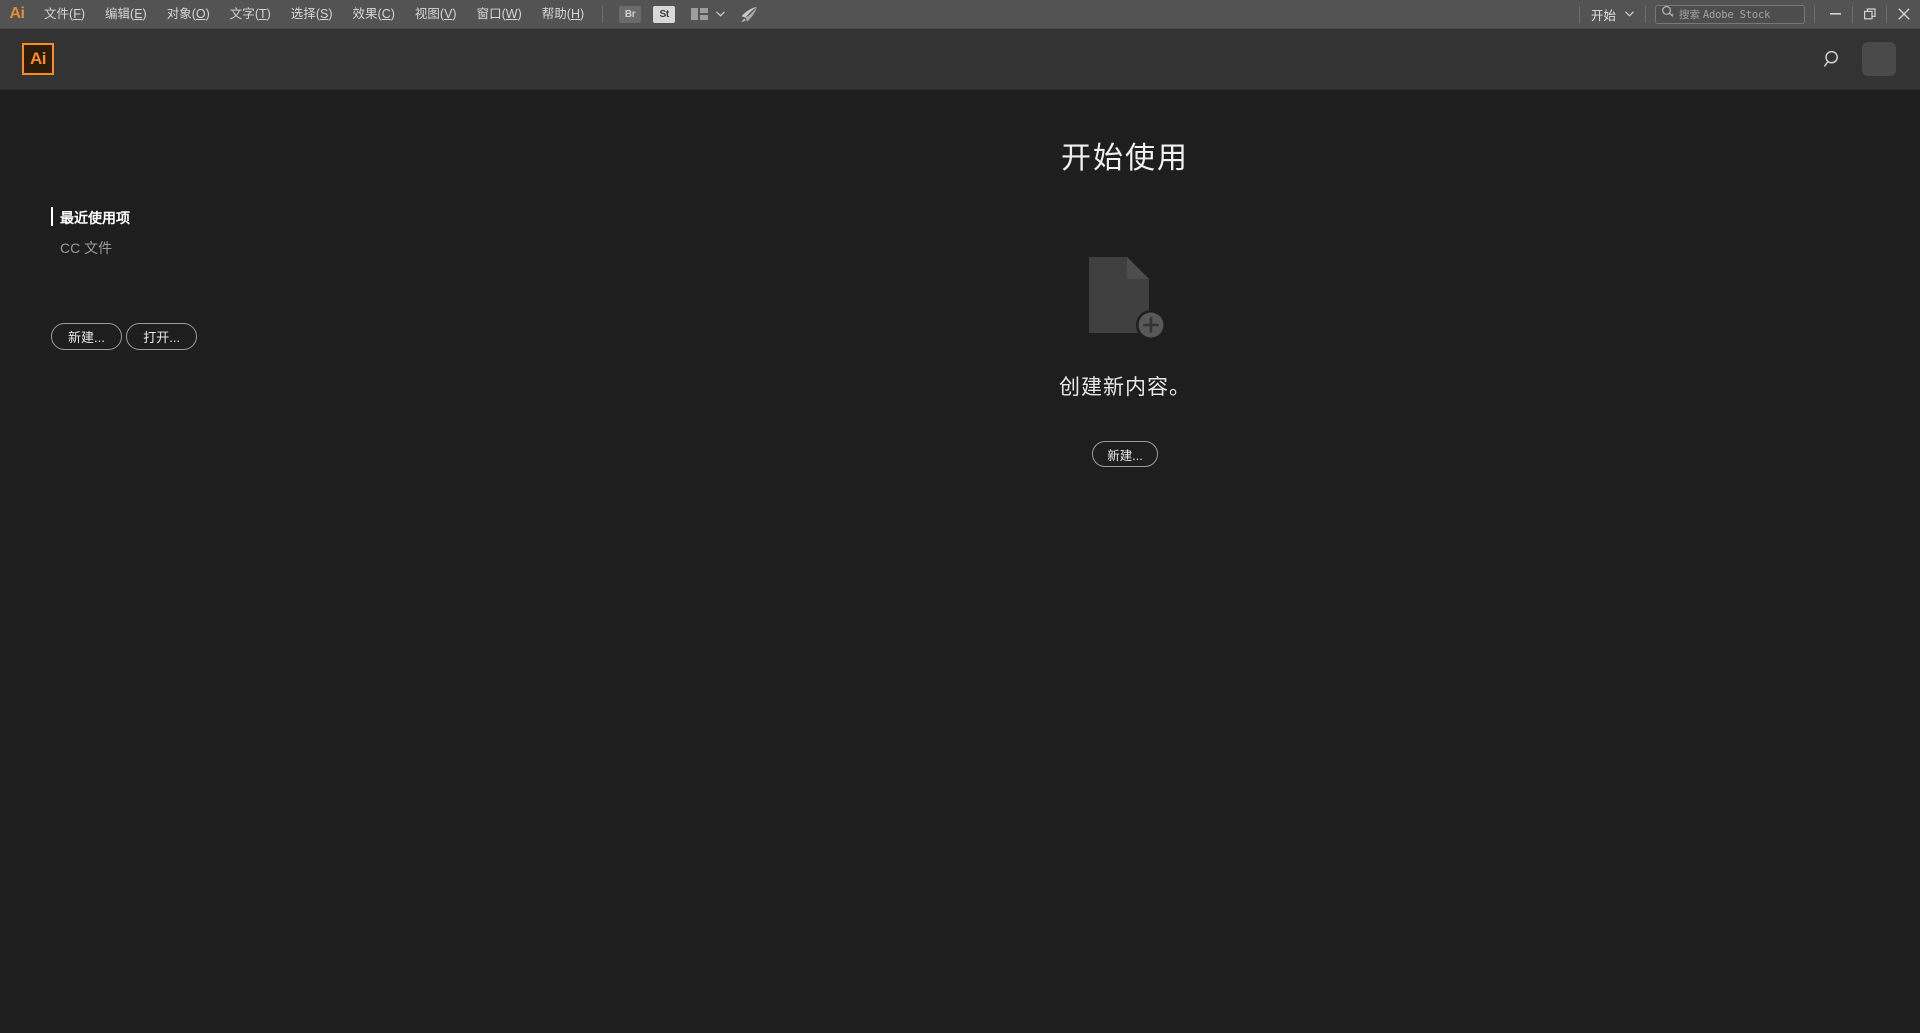 The height and width of the screenshot is (1033, 1920). I want to click on arrange-documents-icon, so click(699, 14).